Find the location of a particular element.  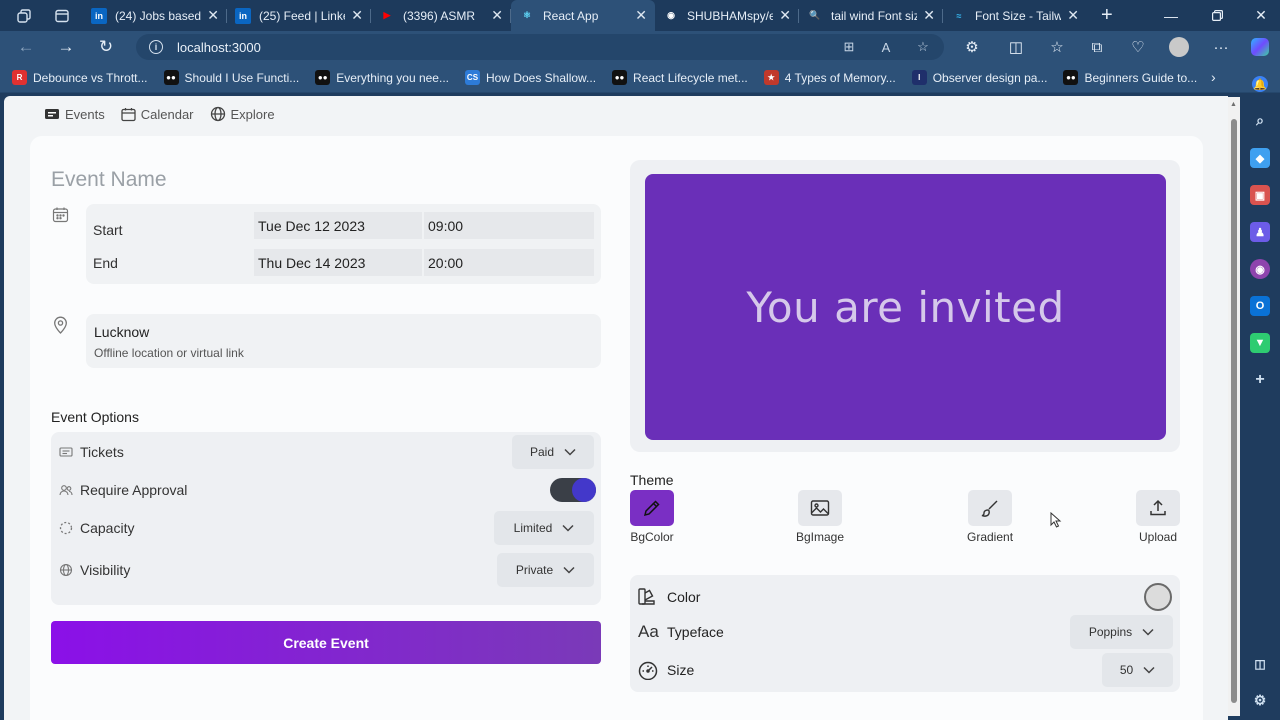

theme-bgimage-button: BgImage is located at coordinates (820, 517).